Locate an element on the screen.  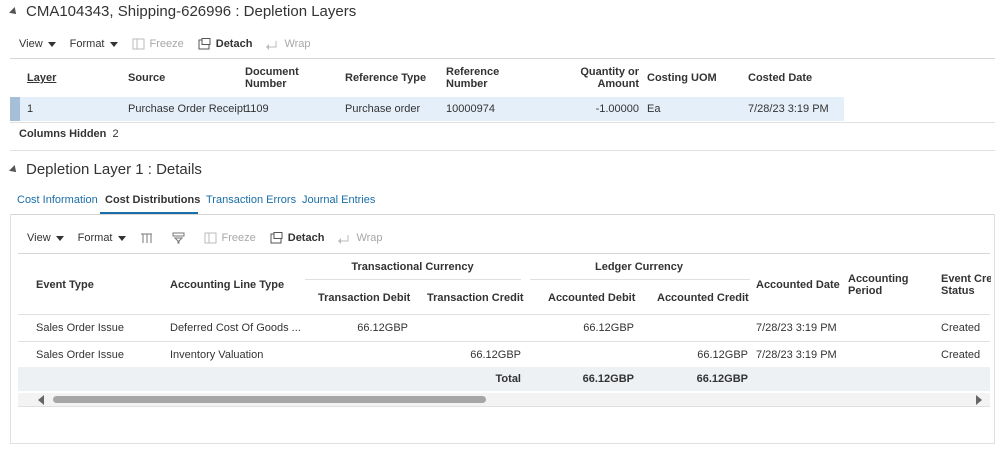
columns-hidden: Columns Hidden 2 is located at coordinates (69, 134).